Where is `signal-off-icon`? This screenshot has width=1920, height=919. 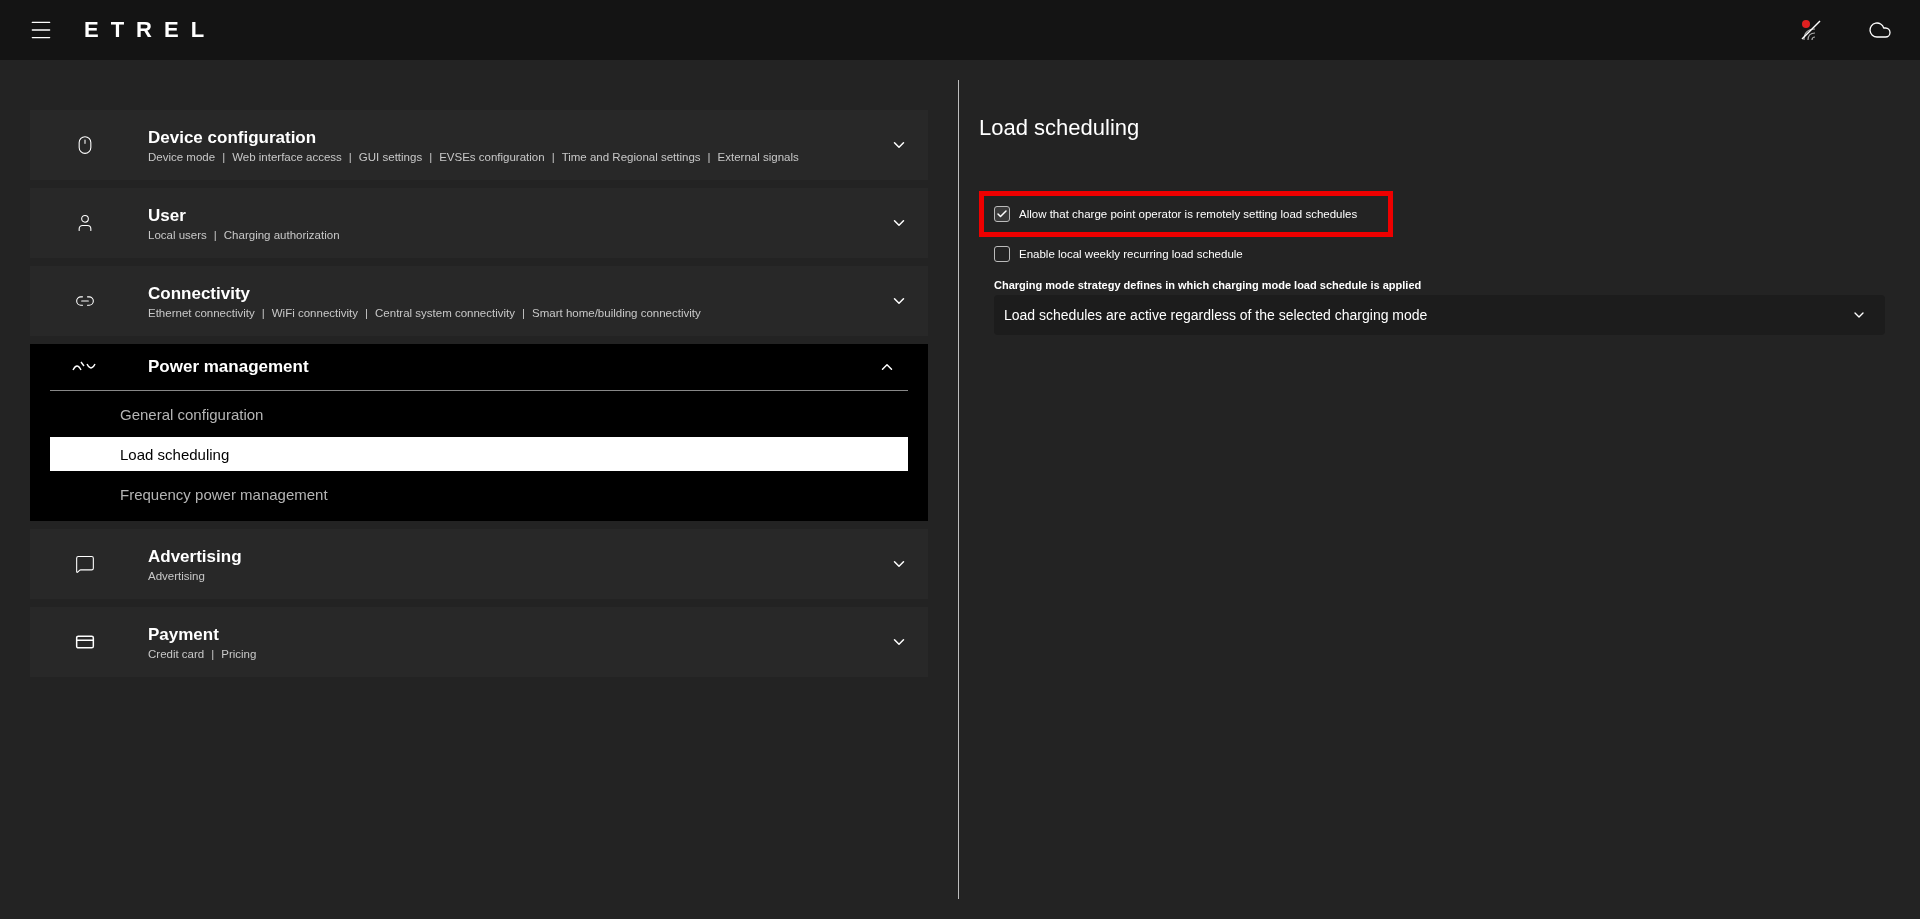
signal-off-icon is located at coordinates (1811, 30).